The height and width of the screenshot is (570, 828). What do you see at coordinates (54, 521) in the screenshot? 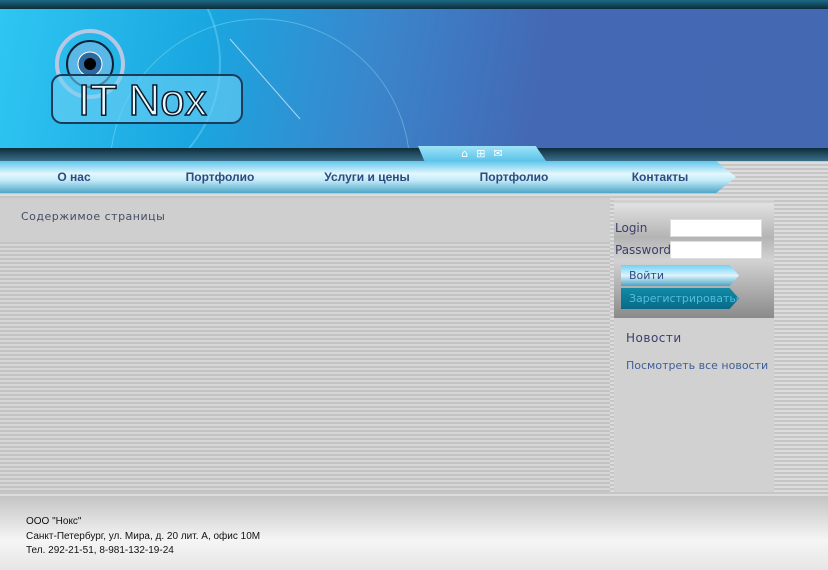
I see `footer-company: ООО "Нокс"` at bounding box center [54, 521].